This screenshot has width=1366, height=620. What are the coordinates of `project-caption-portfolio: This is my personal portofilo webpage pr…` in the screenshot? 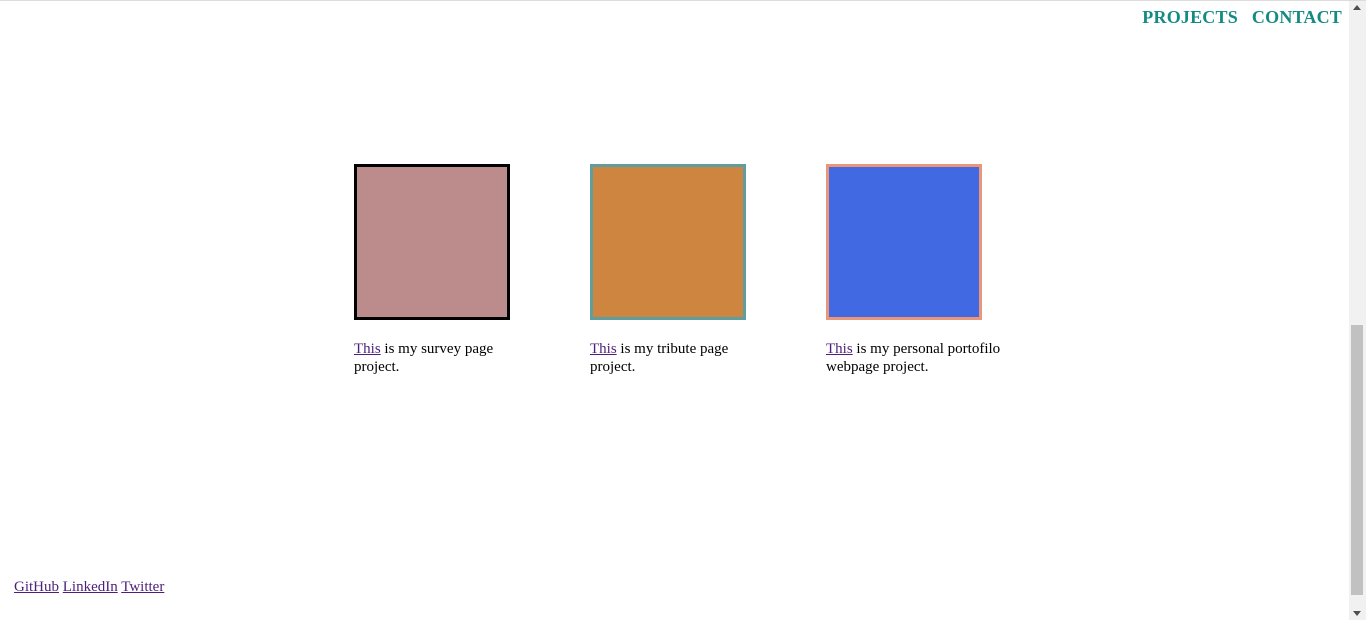 It's located at (915, 358).